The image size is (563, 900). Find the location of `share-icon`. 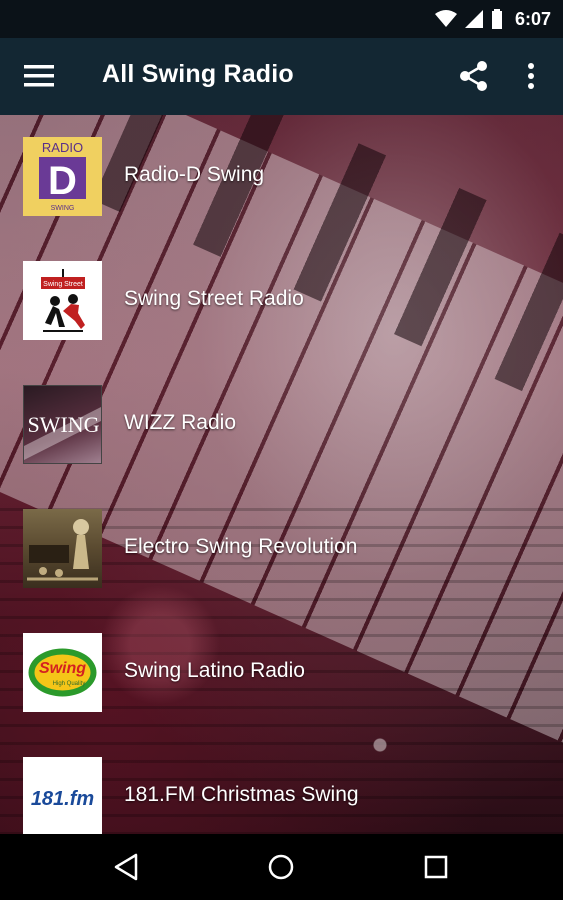

share-icon is located at coordinates (474, 76).